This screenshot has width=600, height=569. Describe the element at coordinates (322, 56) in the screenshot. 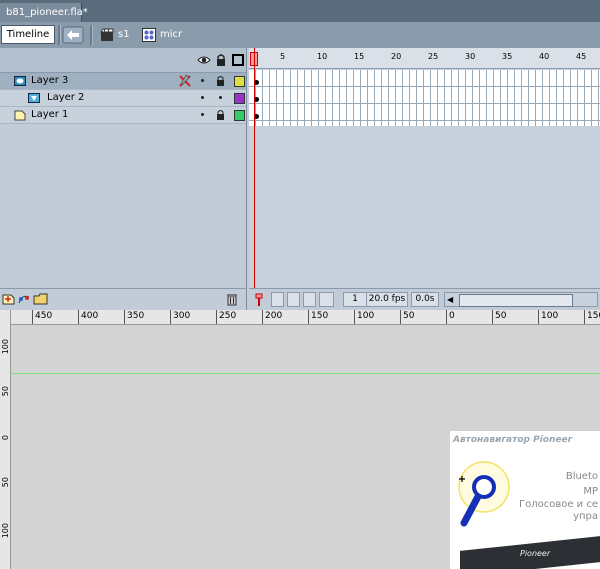

I see `frame-number: 10` at that location.